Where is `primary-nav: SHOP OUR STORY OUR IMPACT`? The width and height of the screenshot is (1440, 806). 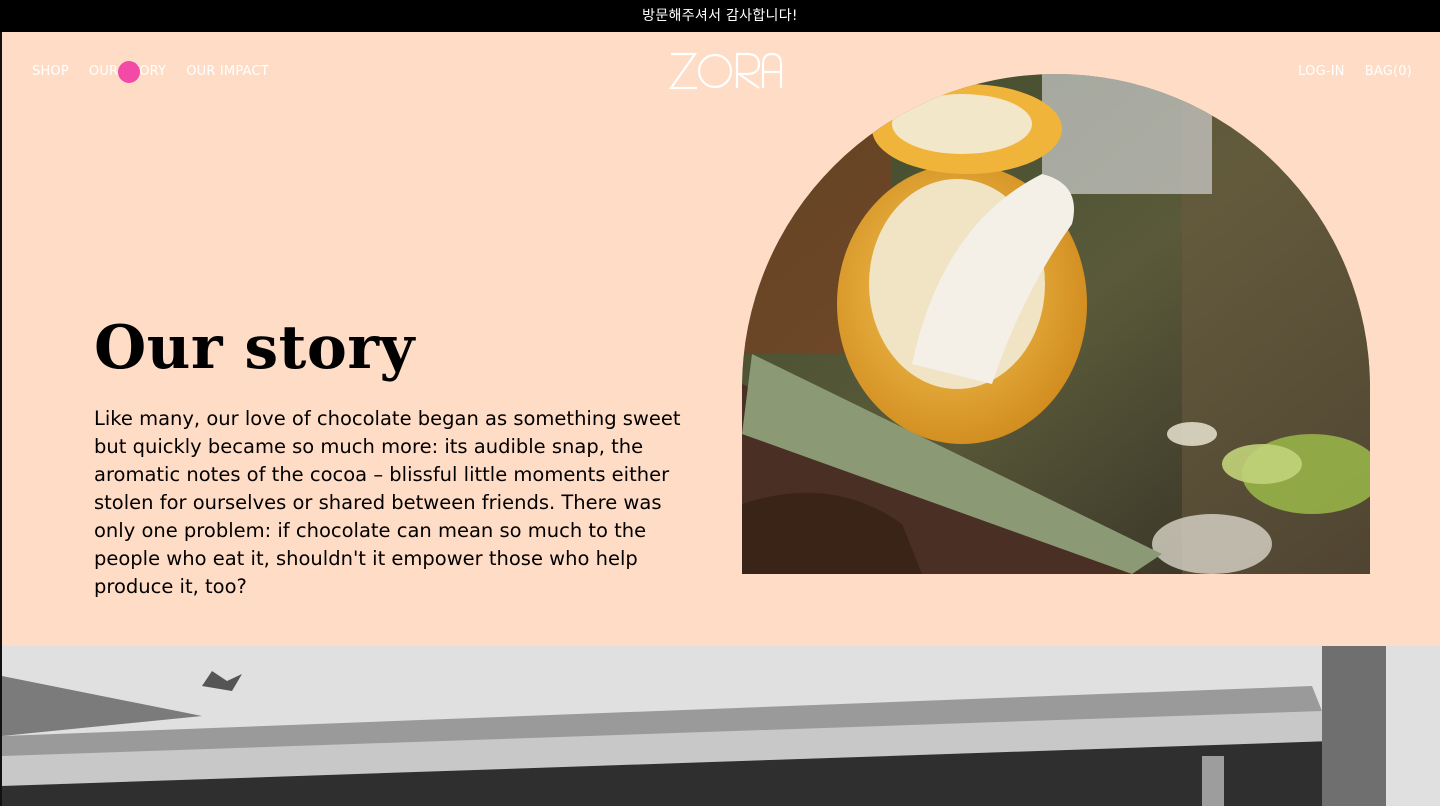
primary-nav: SHOP OUR STORY OUR IMPACT is located at coordinates (150, 71).